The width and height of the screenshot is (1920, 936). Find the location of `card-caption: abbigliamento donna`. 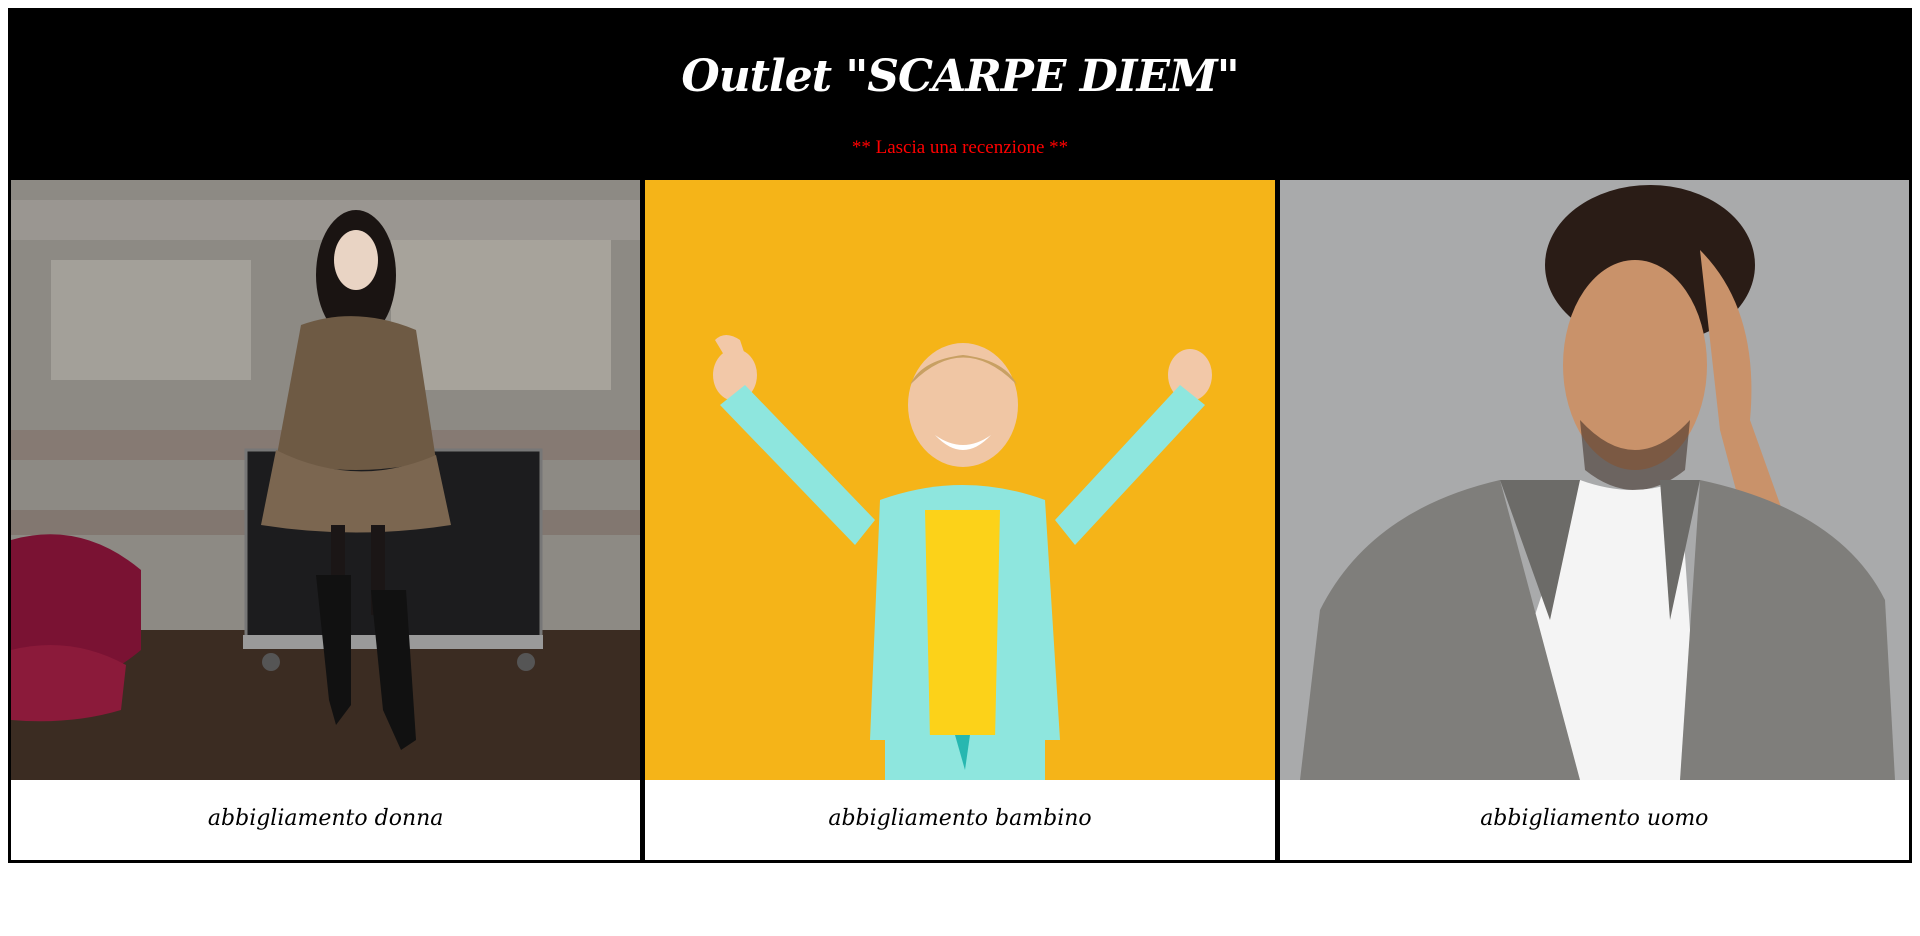

card-caption: abbigliamento donna is located at coordinates (325, 818).